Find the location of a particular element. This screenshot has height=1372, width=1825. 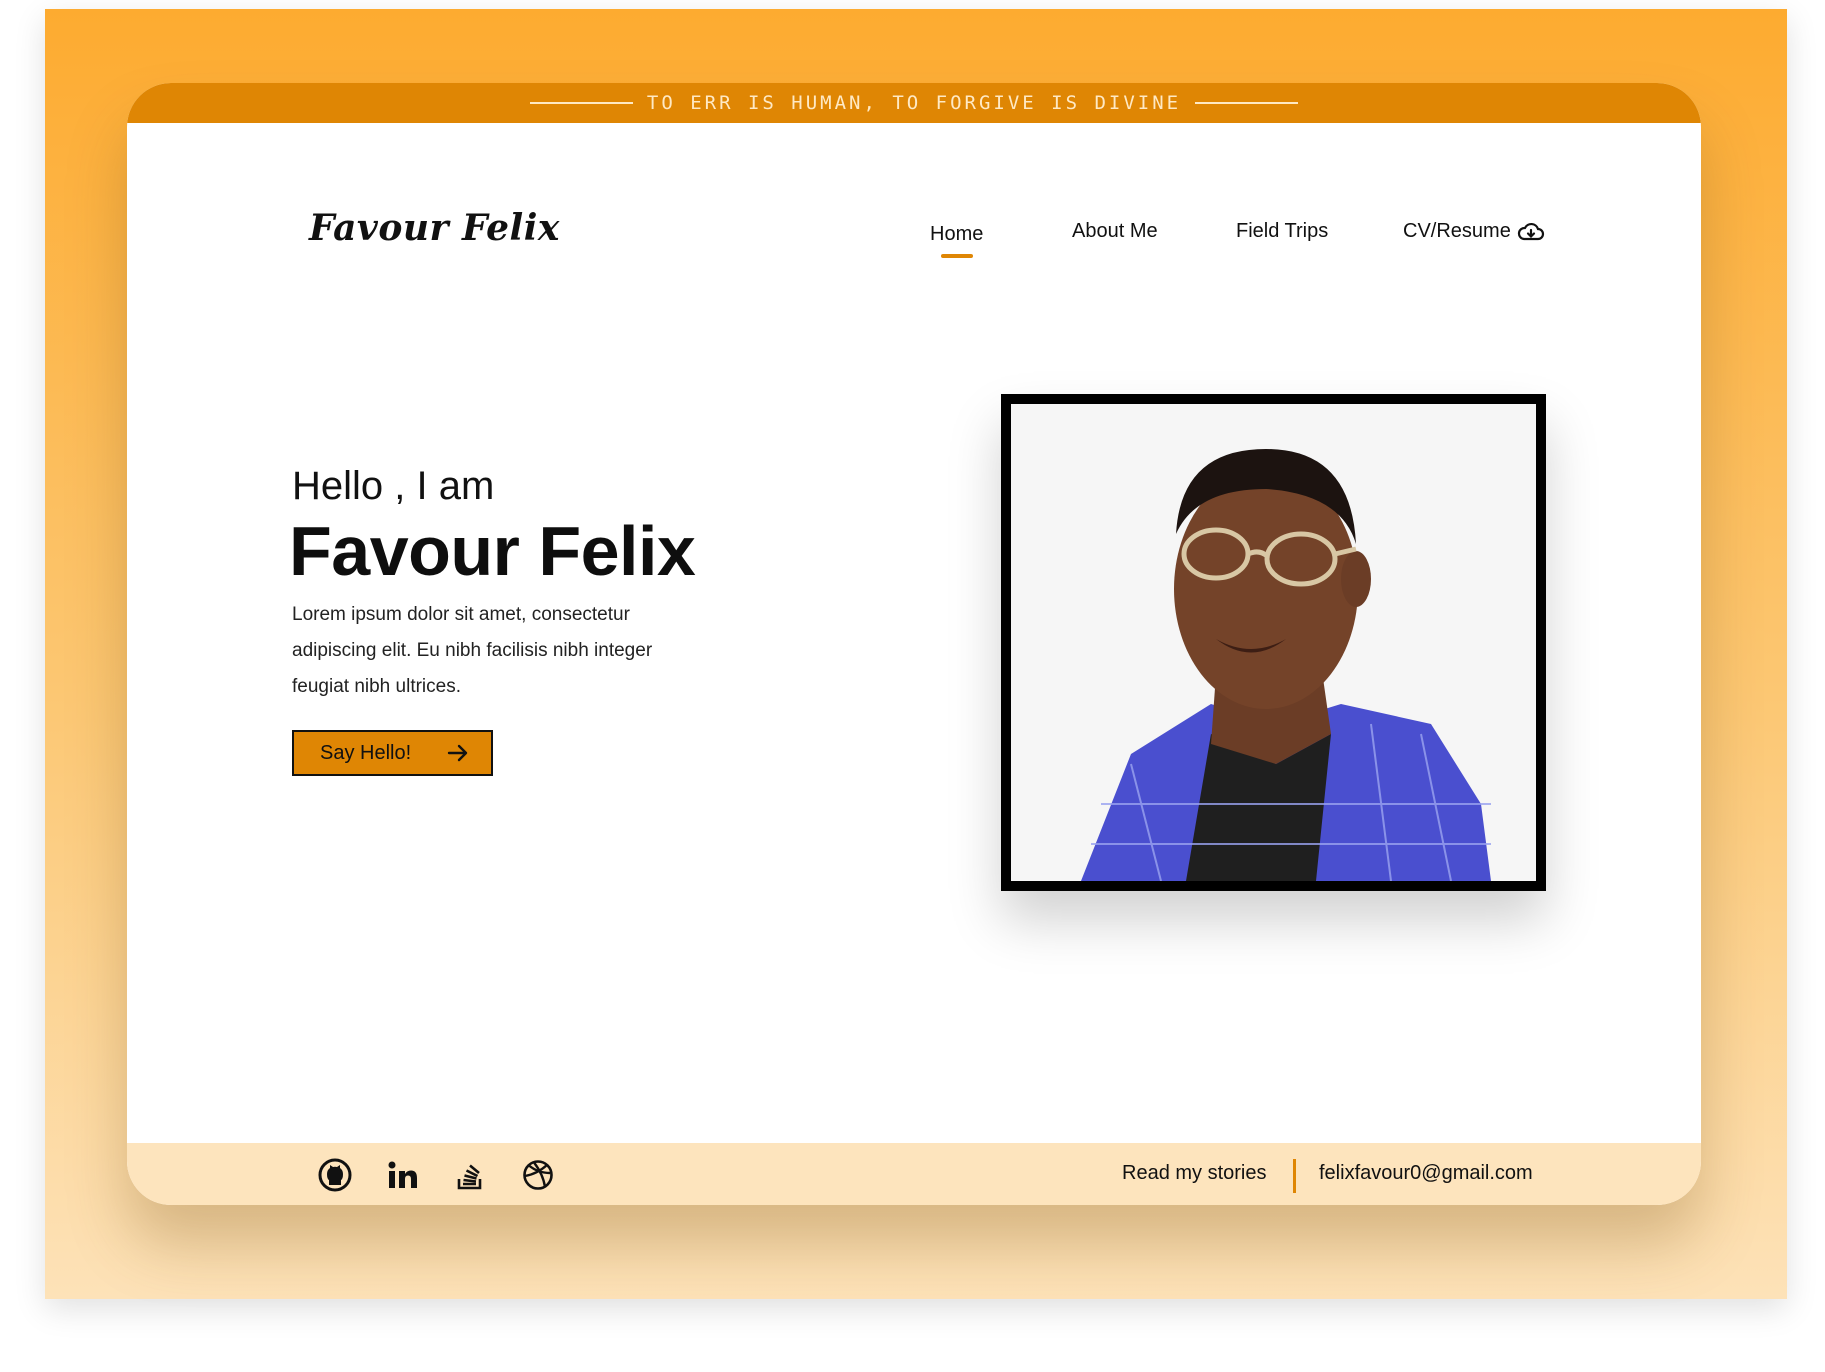

site-logo: Favour Felix is located at coordinates (434, 228).